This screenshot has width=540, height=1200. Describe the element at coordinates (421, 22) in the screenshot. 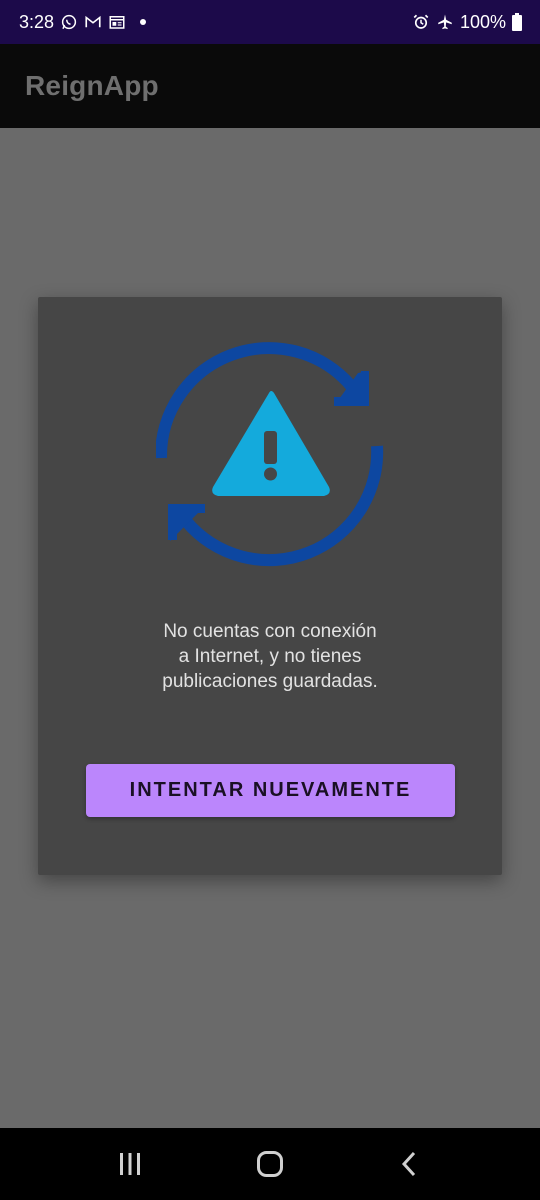

I see `alarm-icon` at that location.